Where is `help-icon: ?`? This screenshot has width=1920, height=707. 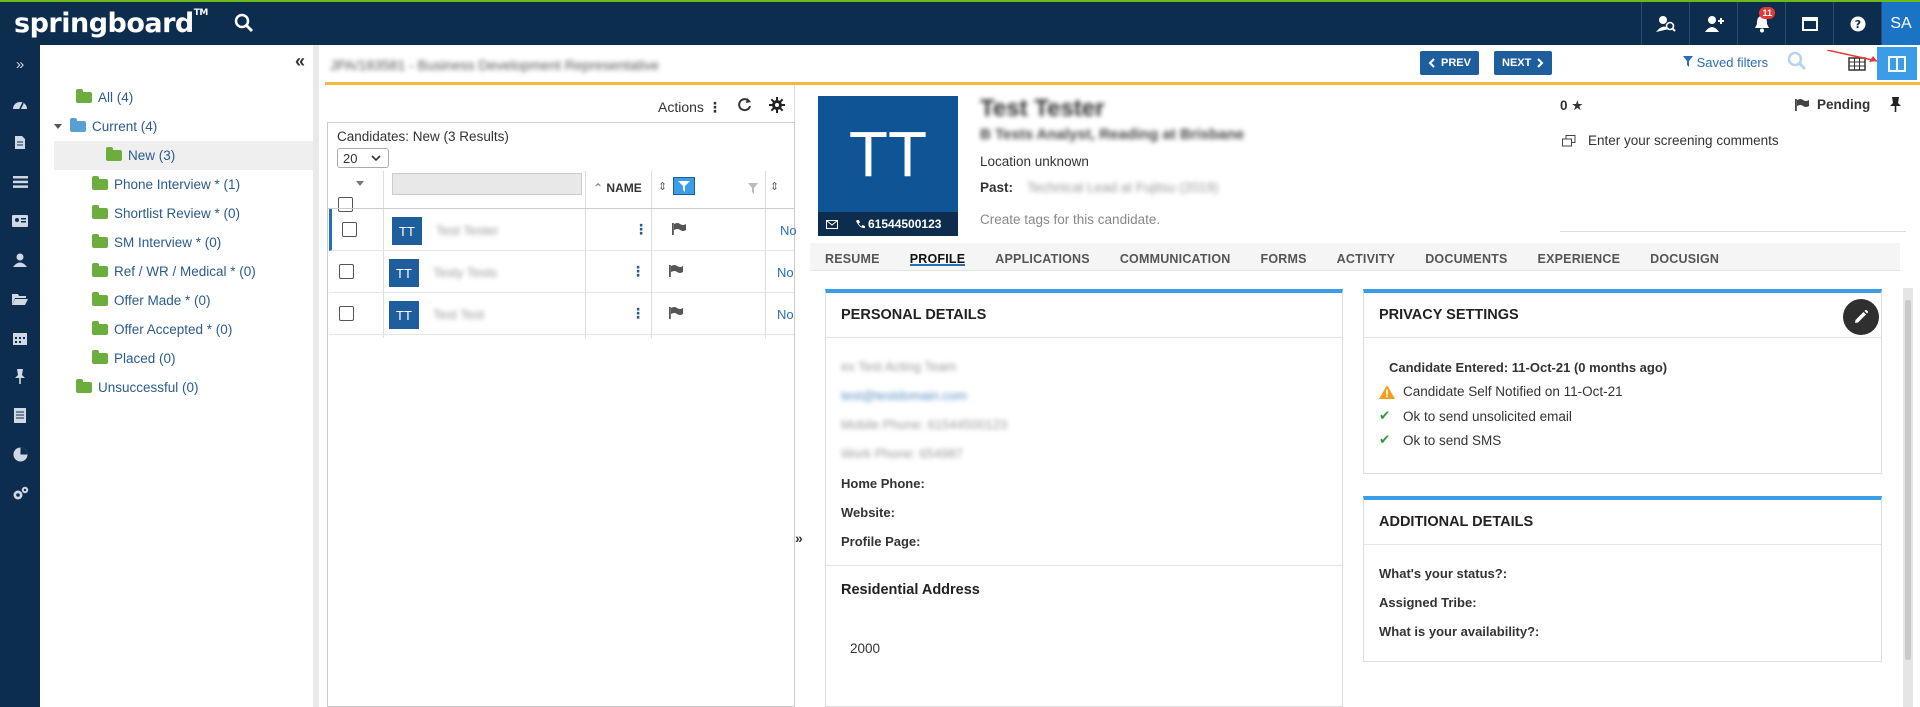 help-icon: ? is located at coordinates (1857, 23).